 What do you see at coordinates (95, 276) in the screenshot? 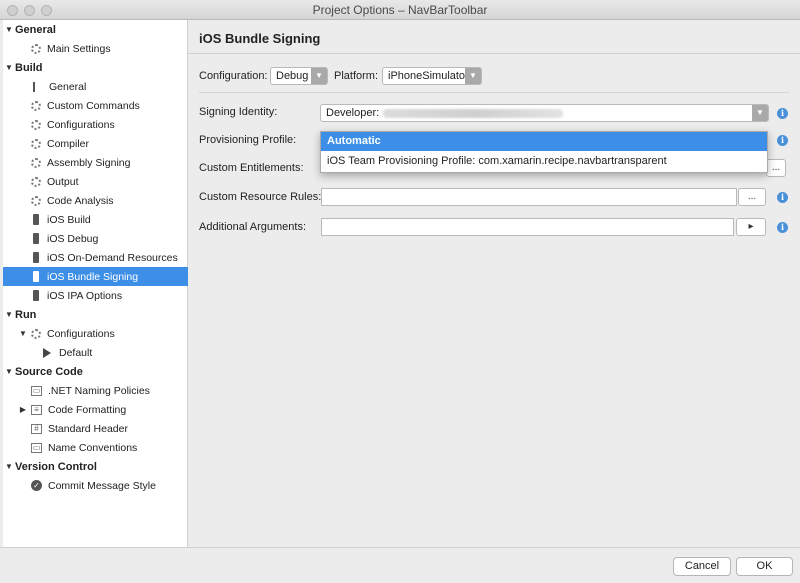
I see `sidebar-item-ios-bundle-signing: iOS Bundle Signing` at bounding box center [95, 276].